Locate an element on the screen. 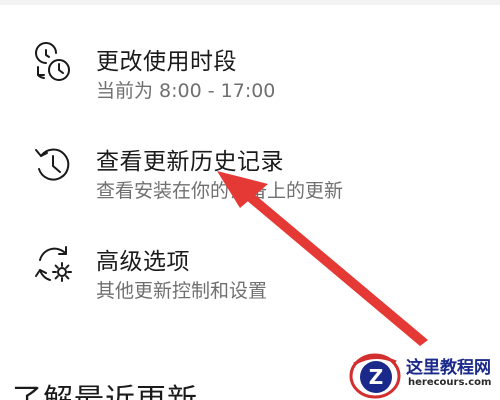  option-change-active-hours: 更改使用时段 当前为 8:00 - 17:00 is located at coordinates (210, 71).